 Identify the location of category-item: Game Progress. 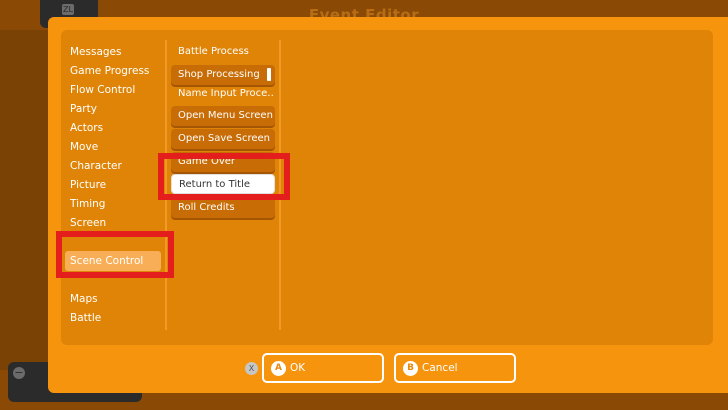
(113, 71).